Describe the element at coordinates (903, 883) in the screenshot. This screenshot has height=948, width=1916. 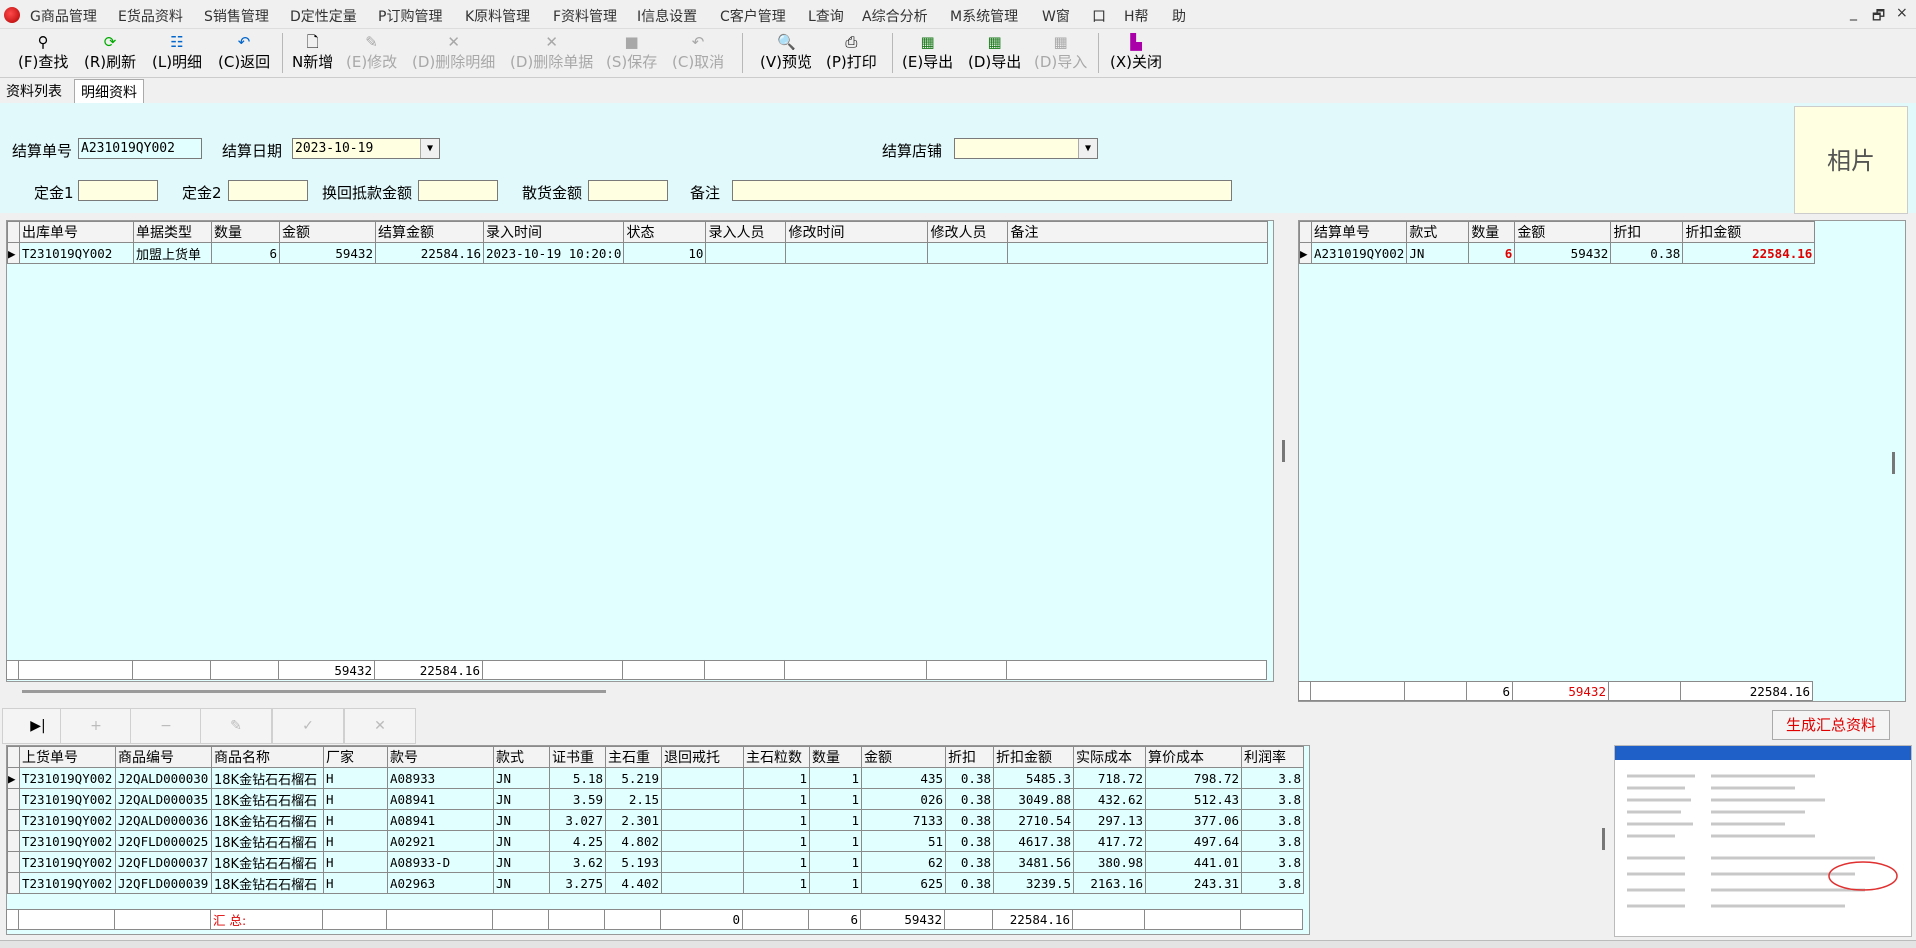
I see `table-cell: 625` at that location.